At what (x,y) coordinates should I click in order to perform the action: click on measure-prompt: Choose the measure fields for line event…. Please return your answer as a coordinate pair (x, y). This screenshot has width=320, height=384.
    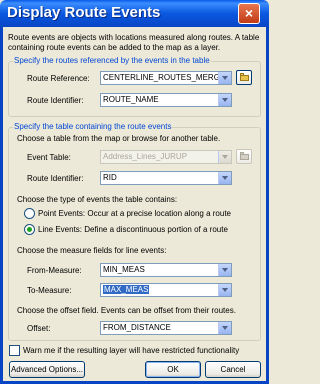
    Looking at the image, I should click on (92, 250).